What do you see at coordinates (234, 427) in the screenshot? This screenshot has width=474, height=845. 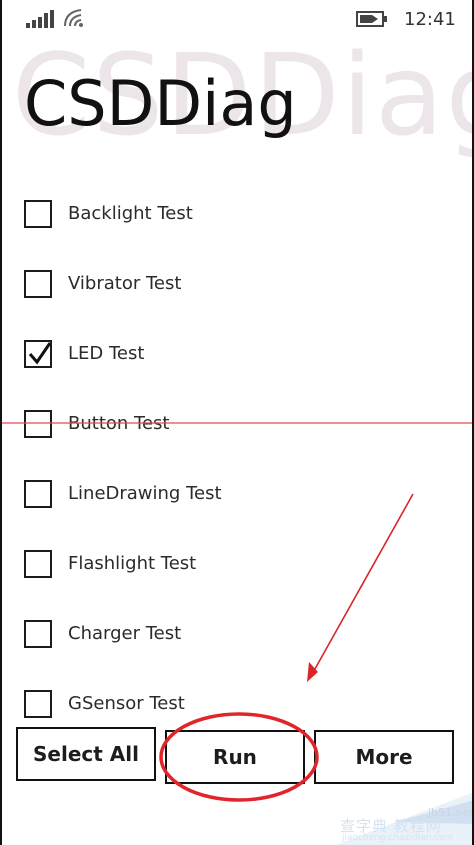 I see `test-item-button: Button Test` at bounding box center [234, 427].